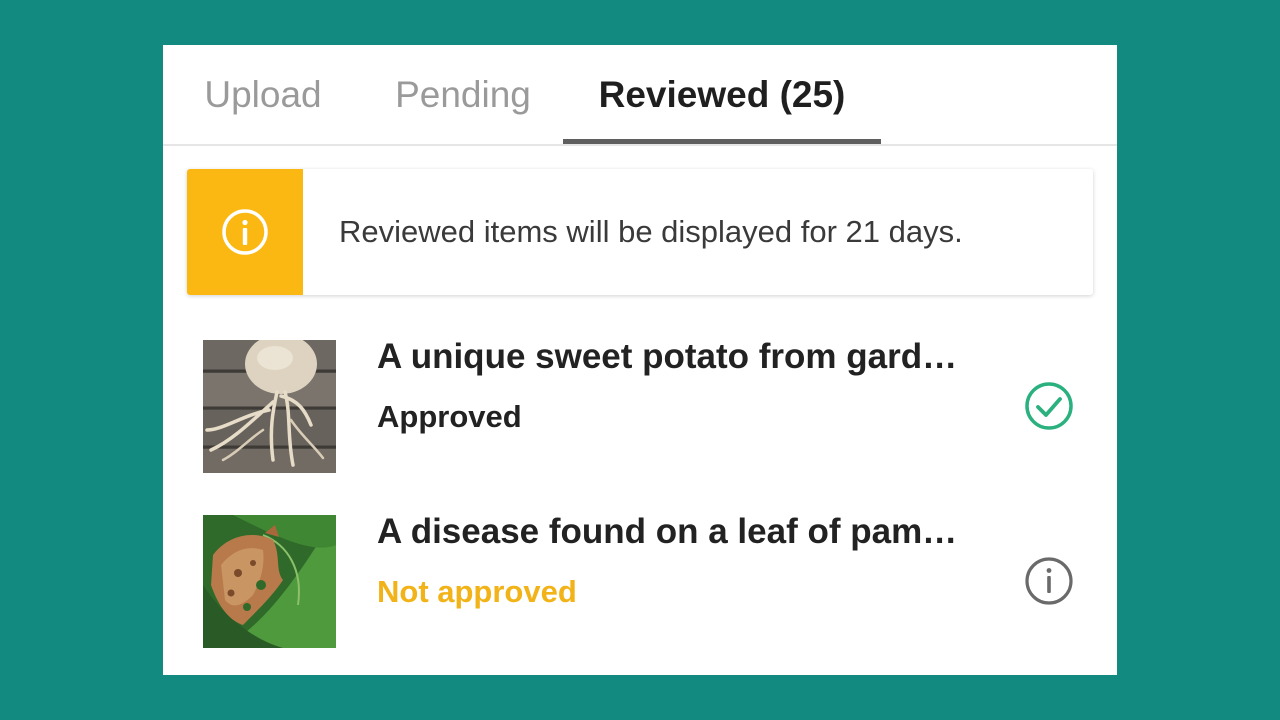  Describe the element at coordinates (1049, 581) in the screenshot. I see `info-circle-icon` at that location.